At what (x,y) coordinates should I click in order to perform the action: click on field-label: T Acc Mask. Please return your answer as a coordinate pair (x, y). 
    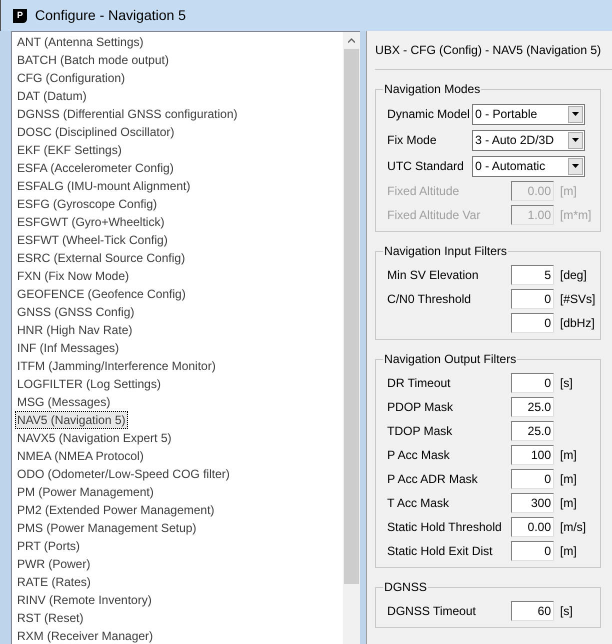
    Looking at the image, I should click on (418, 503).